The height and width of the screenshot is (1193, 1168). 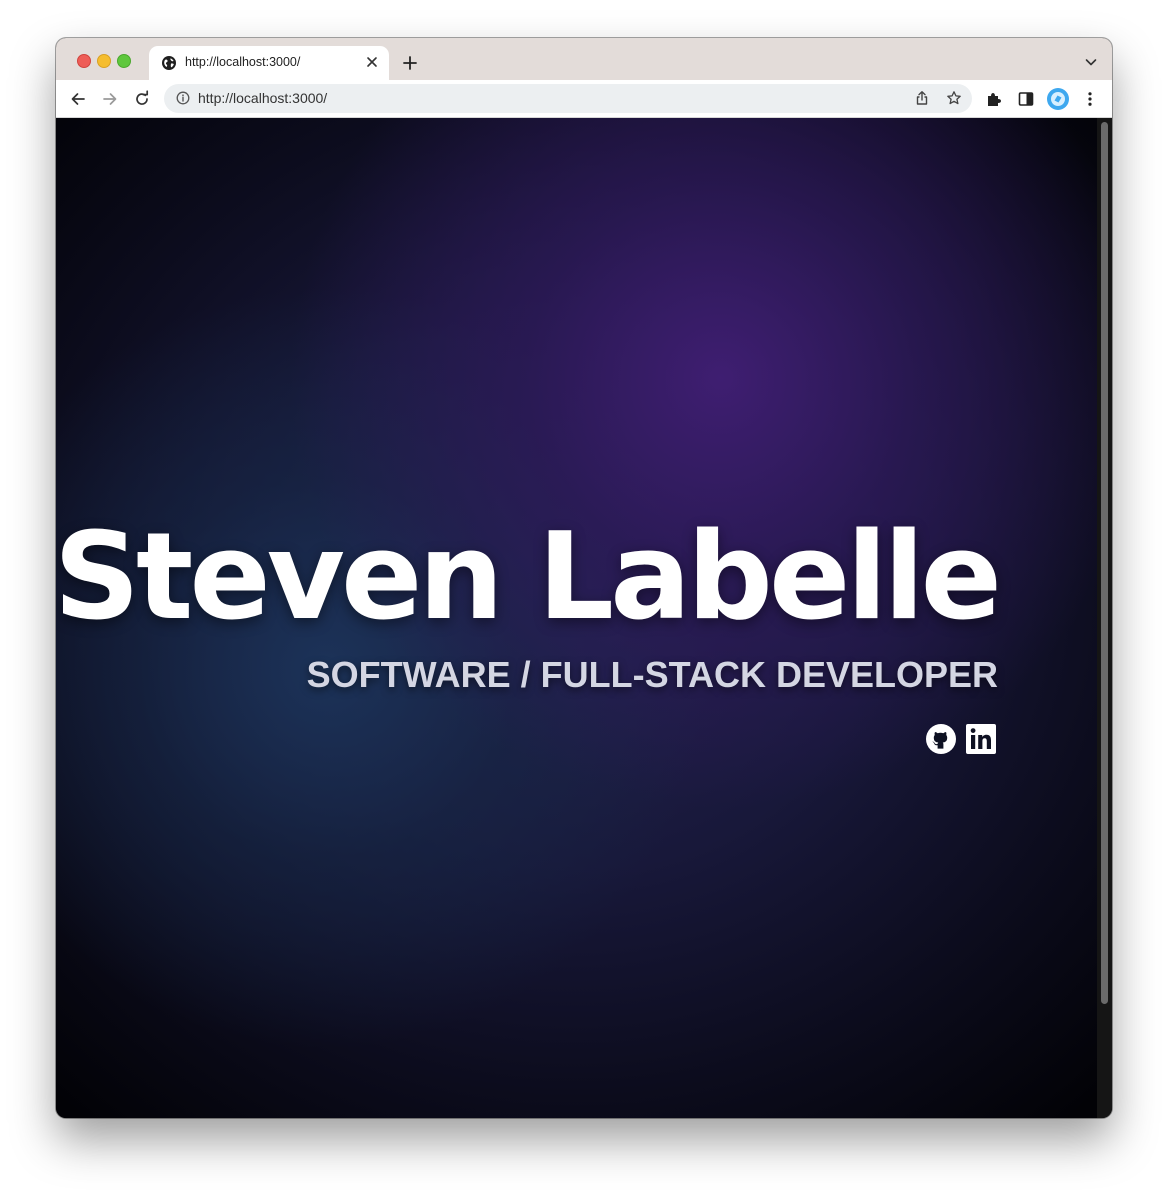 What do you see at coordinates (410, 63) in the screenshot?
I see `plus-icon` at bounding box center [410, 63].